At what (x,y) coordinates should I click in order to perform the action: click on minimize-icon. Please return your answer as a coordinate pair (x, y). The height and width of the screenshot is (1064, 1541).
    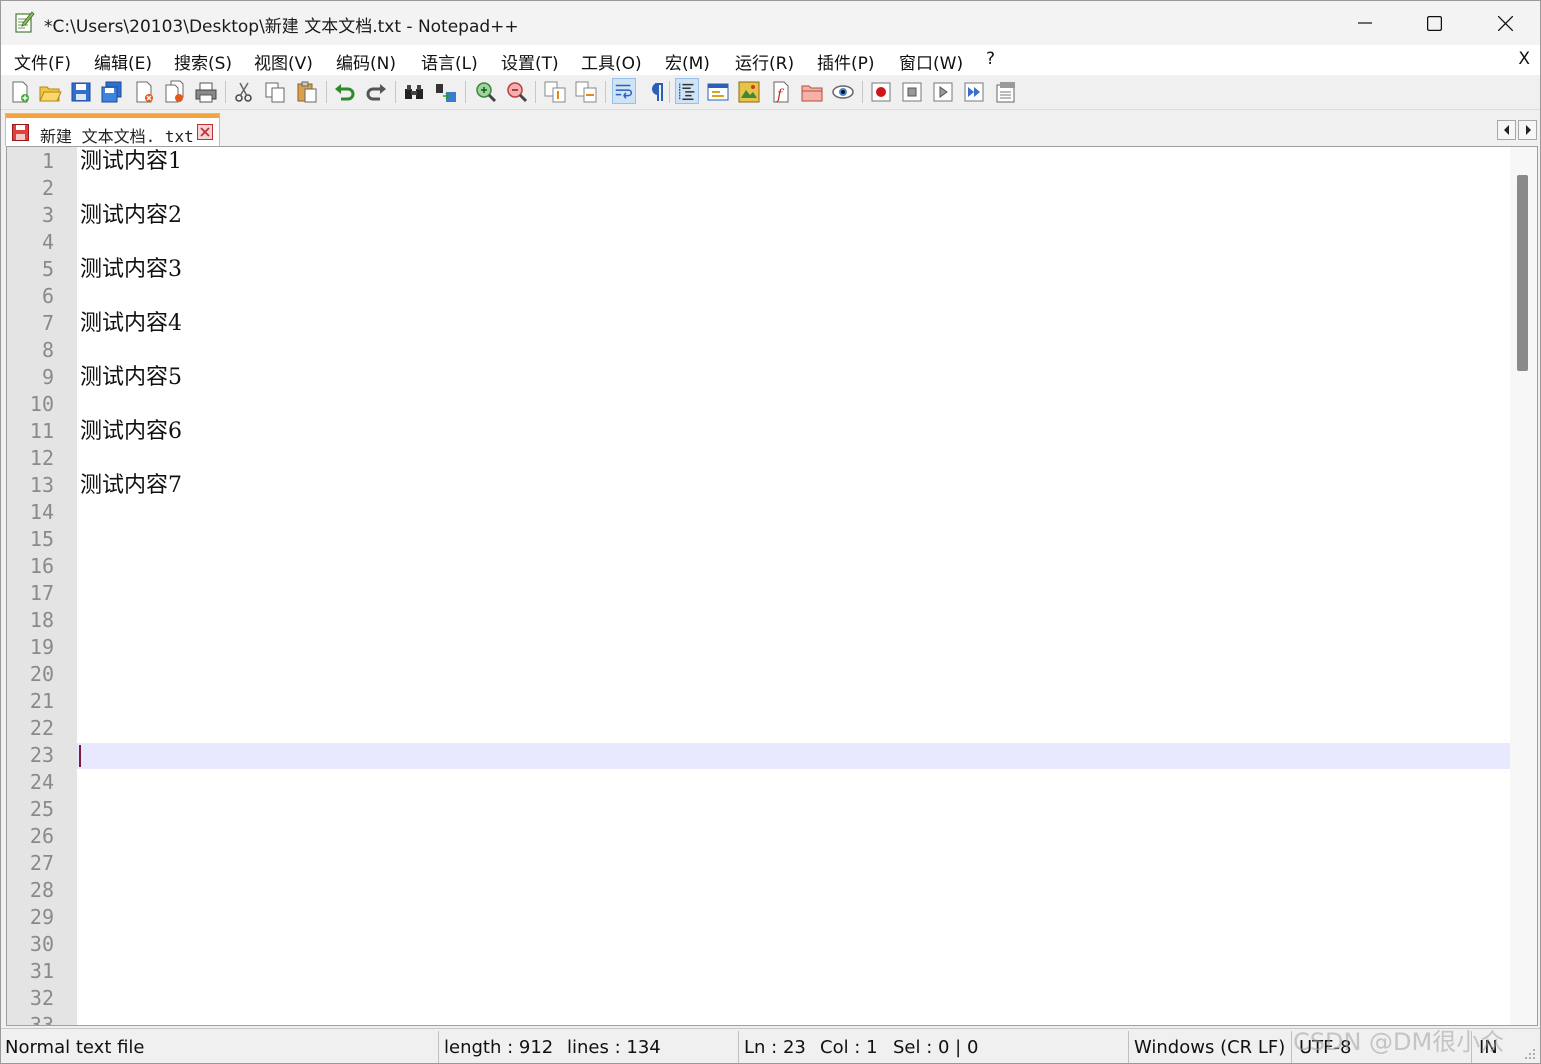
    Looking at the image, I should click on (1365, 23).